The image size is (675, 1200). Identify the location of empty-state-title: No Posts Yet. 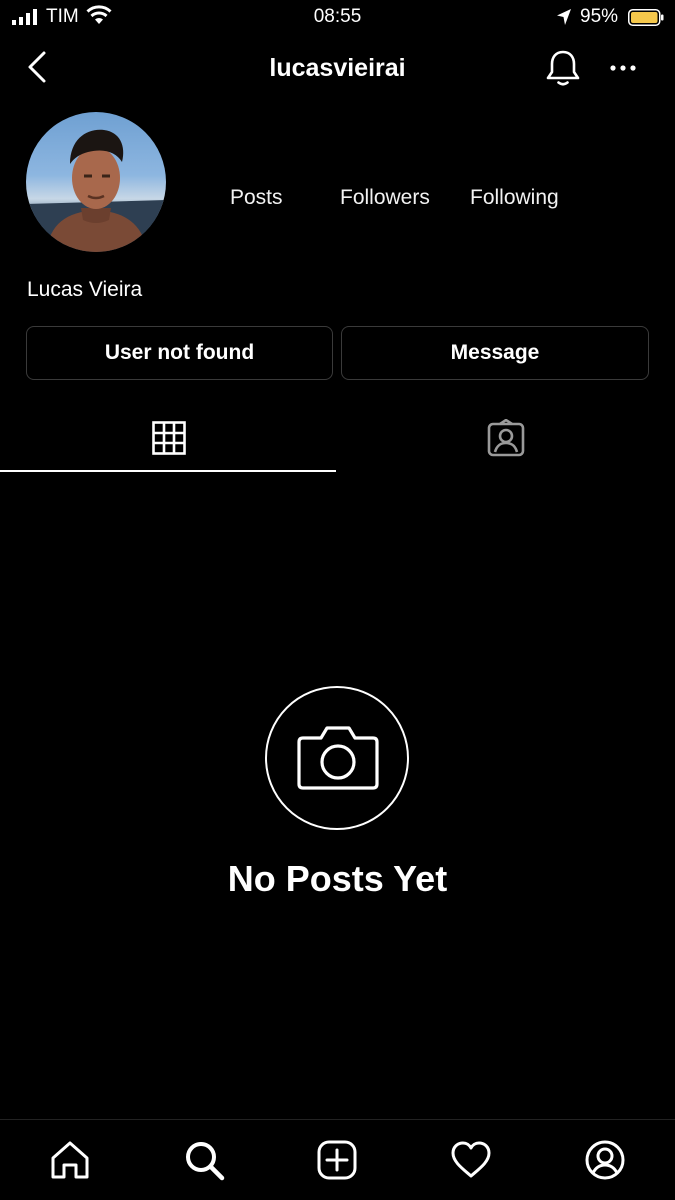
(337, 878).